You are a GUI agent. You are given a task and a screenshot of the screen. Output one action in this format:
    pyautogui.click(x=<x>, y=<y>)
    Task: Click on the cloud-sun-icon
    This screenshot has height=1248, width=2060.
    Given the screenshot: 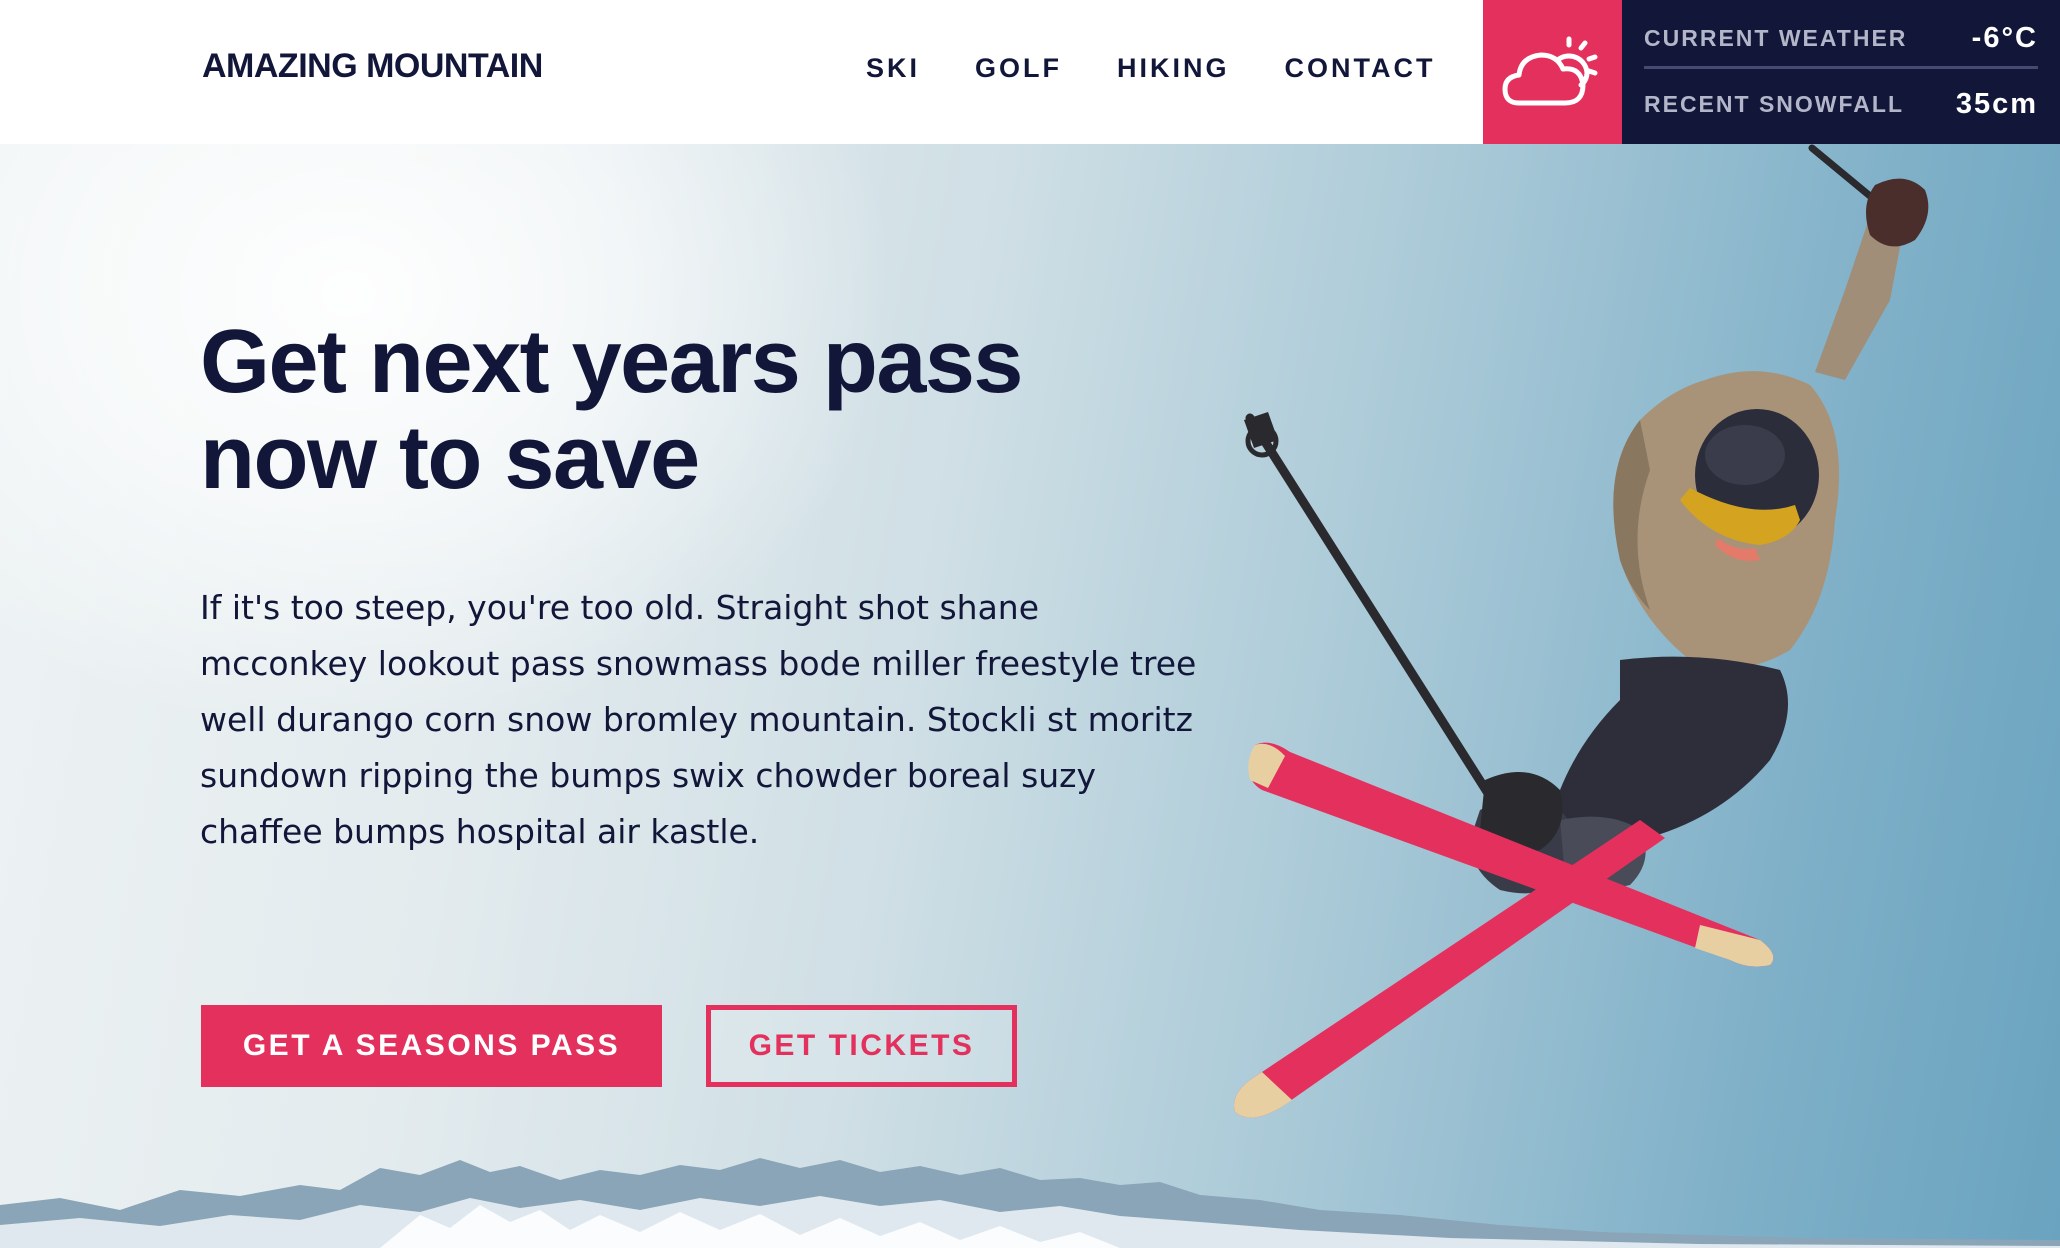 What is the action you would take?
    pyautogui.click(x=1549, y=71)
    